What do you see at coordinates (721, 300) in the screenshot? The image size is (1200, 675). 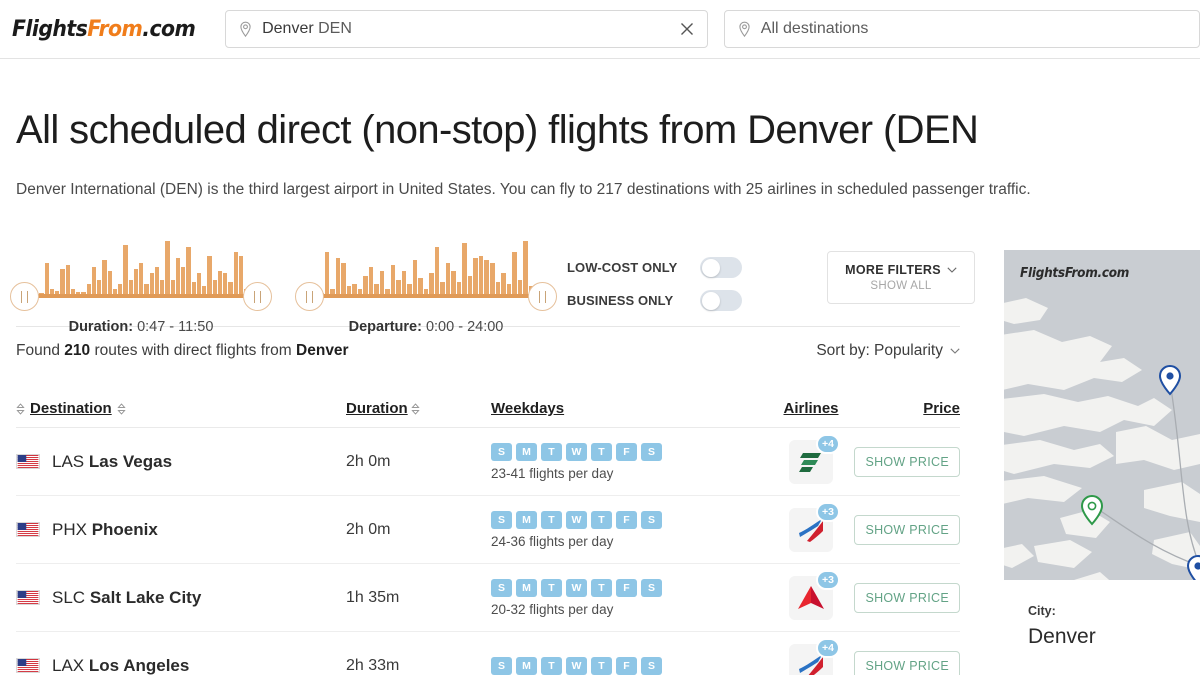 I see `business-only-toggle` at bounding box center [721, 300].